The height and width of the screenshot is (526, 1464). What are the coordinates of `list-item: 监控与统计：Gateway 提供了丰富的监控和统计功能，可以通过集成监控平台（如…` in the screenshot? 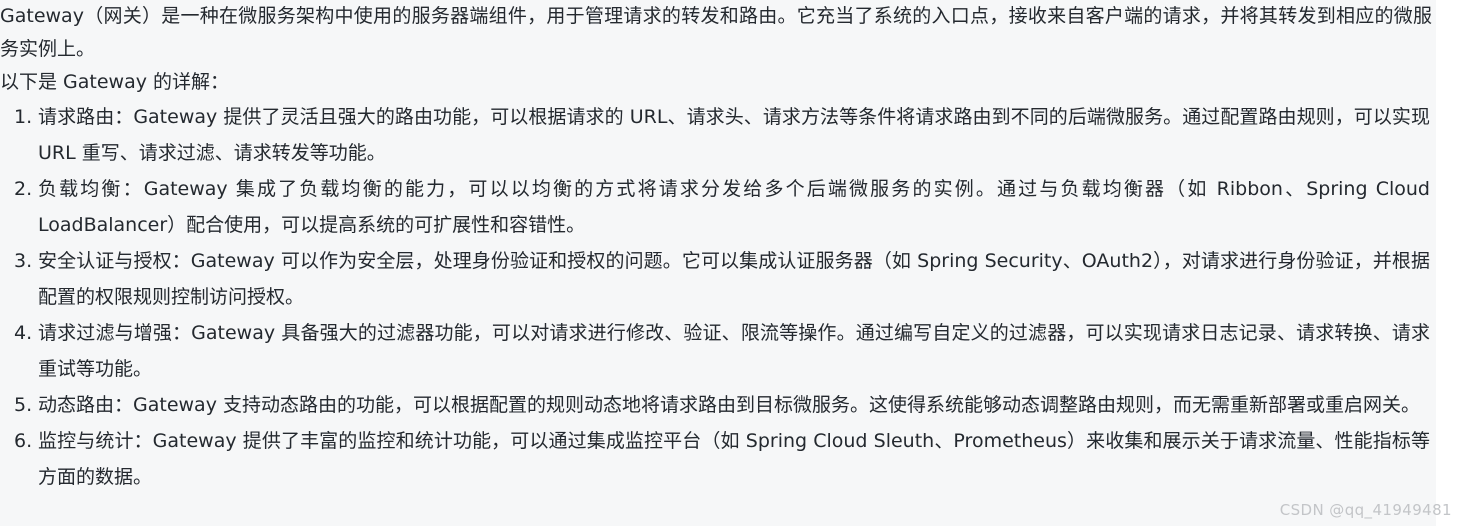 It's located at (718, 459).